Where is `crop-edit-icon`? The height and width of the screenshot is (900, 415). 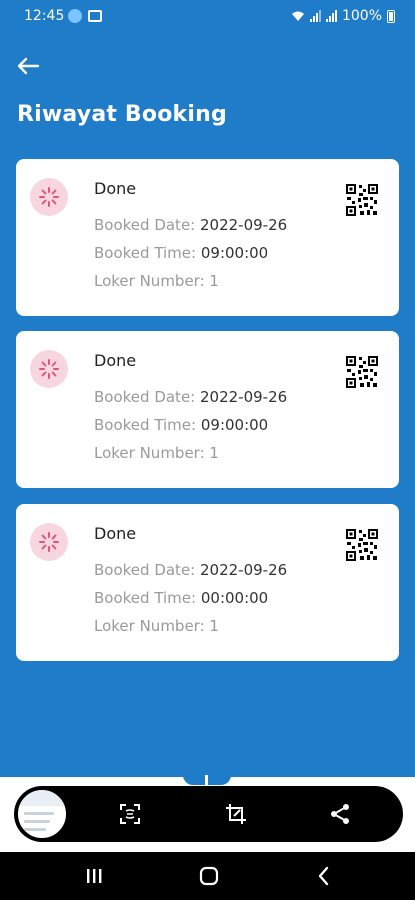
crop-edit-icon is located at coordinates (236, 814).